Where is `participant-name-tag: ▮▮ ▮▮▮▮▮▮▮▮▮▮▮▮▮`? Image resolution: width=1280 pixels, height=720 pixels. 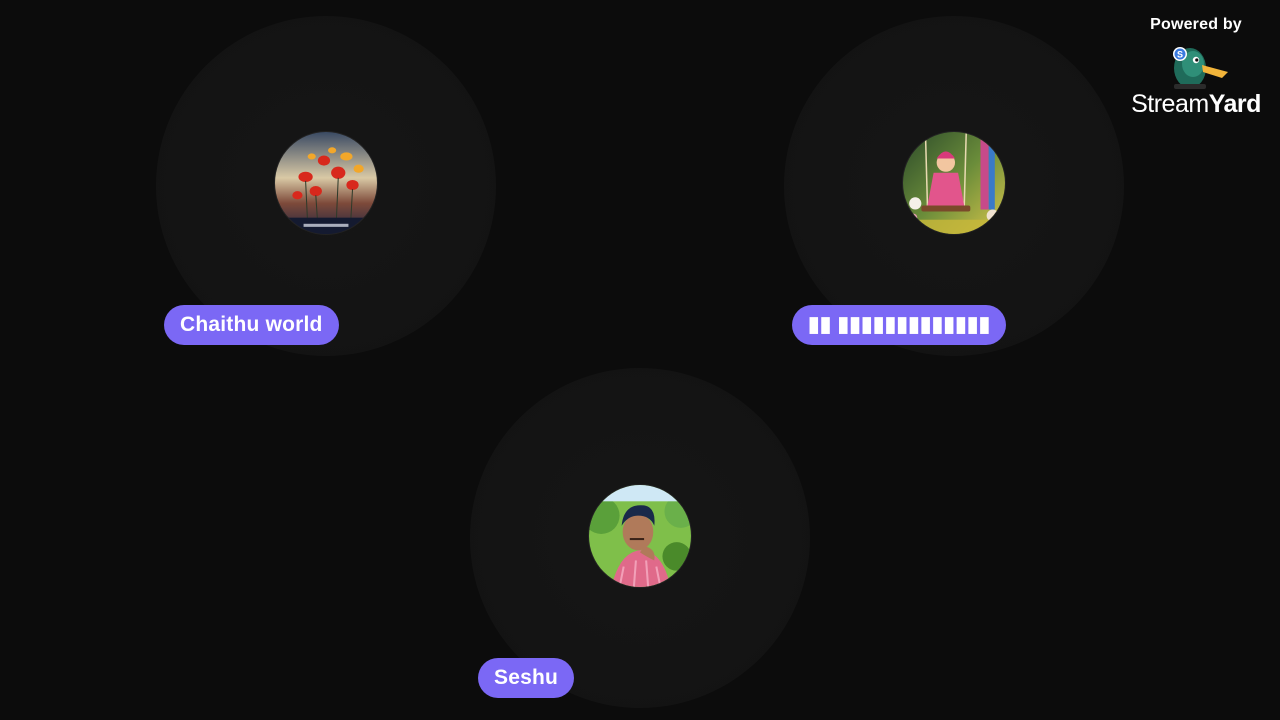 participant-name-tag: ▮▮ ▮▮▮▮▮▮▮▮▮▮▮▮▮ is located at coordinates (899, 325).